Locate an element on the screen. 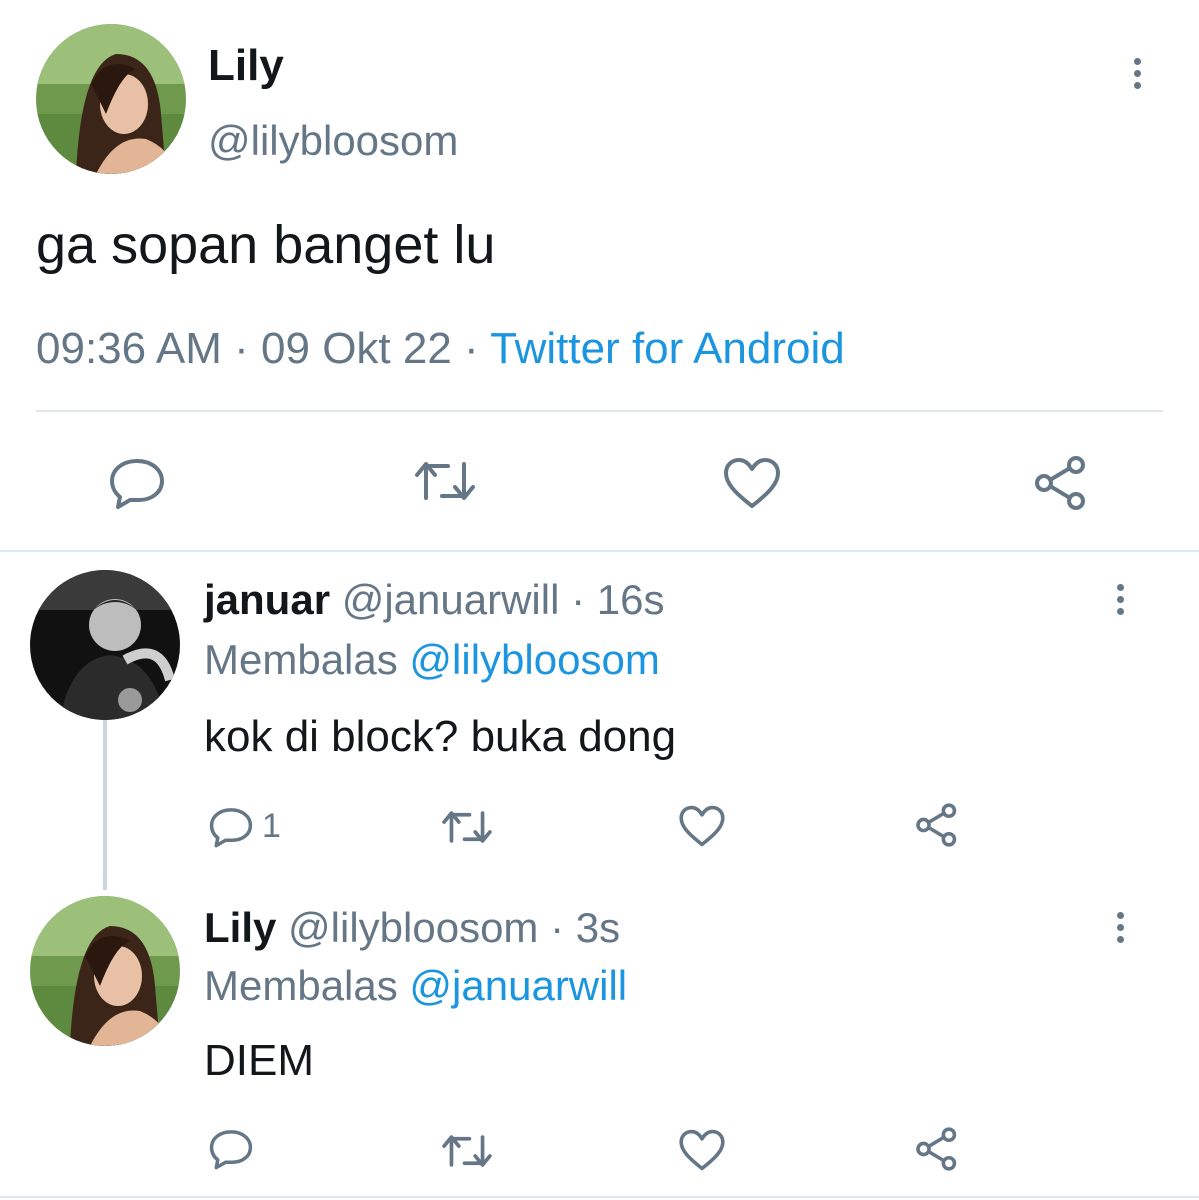  reply-count: 1 is located at coordinates (271, 826).